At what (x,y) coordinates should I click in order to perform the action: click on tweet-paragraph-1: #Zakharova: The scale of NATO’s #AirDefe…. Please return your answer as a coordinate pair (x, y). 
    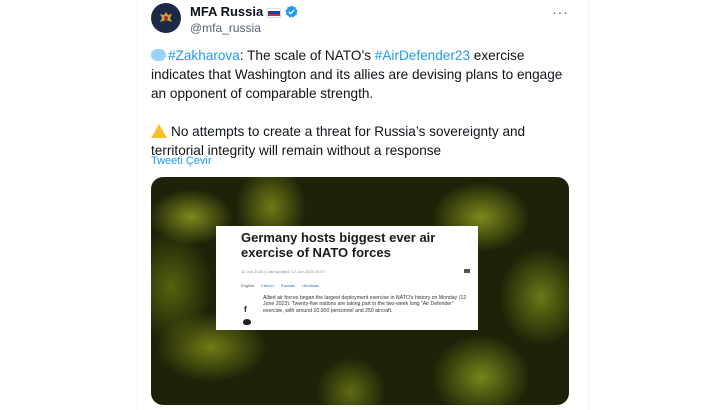
    Looking at the image, I should click on (361, 74).